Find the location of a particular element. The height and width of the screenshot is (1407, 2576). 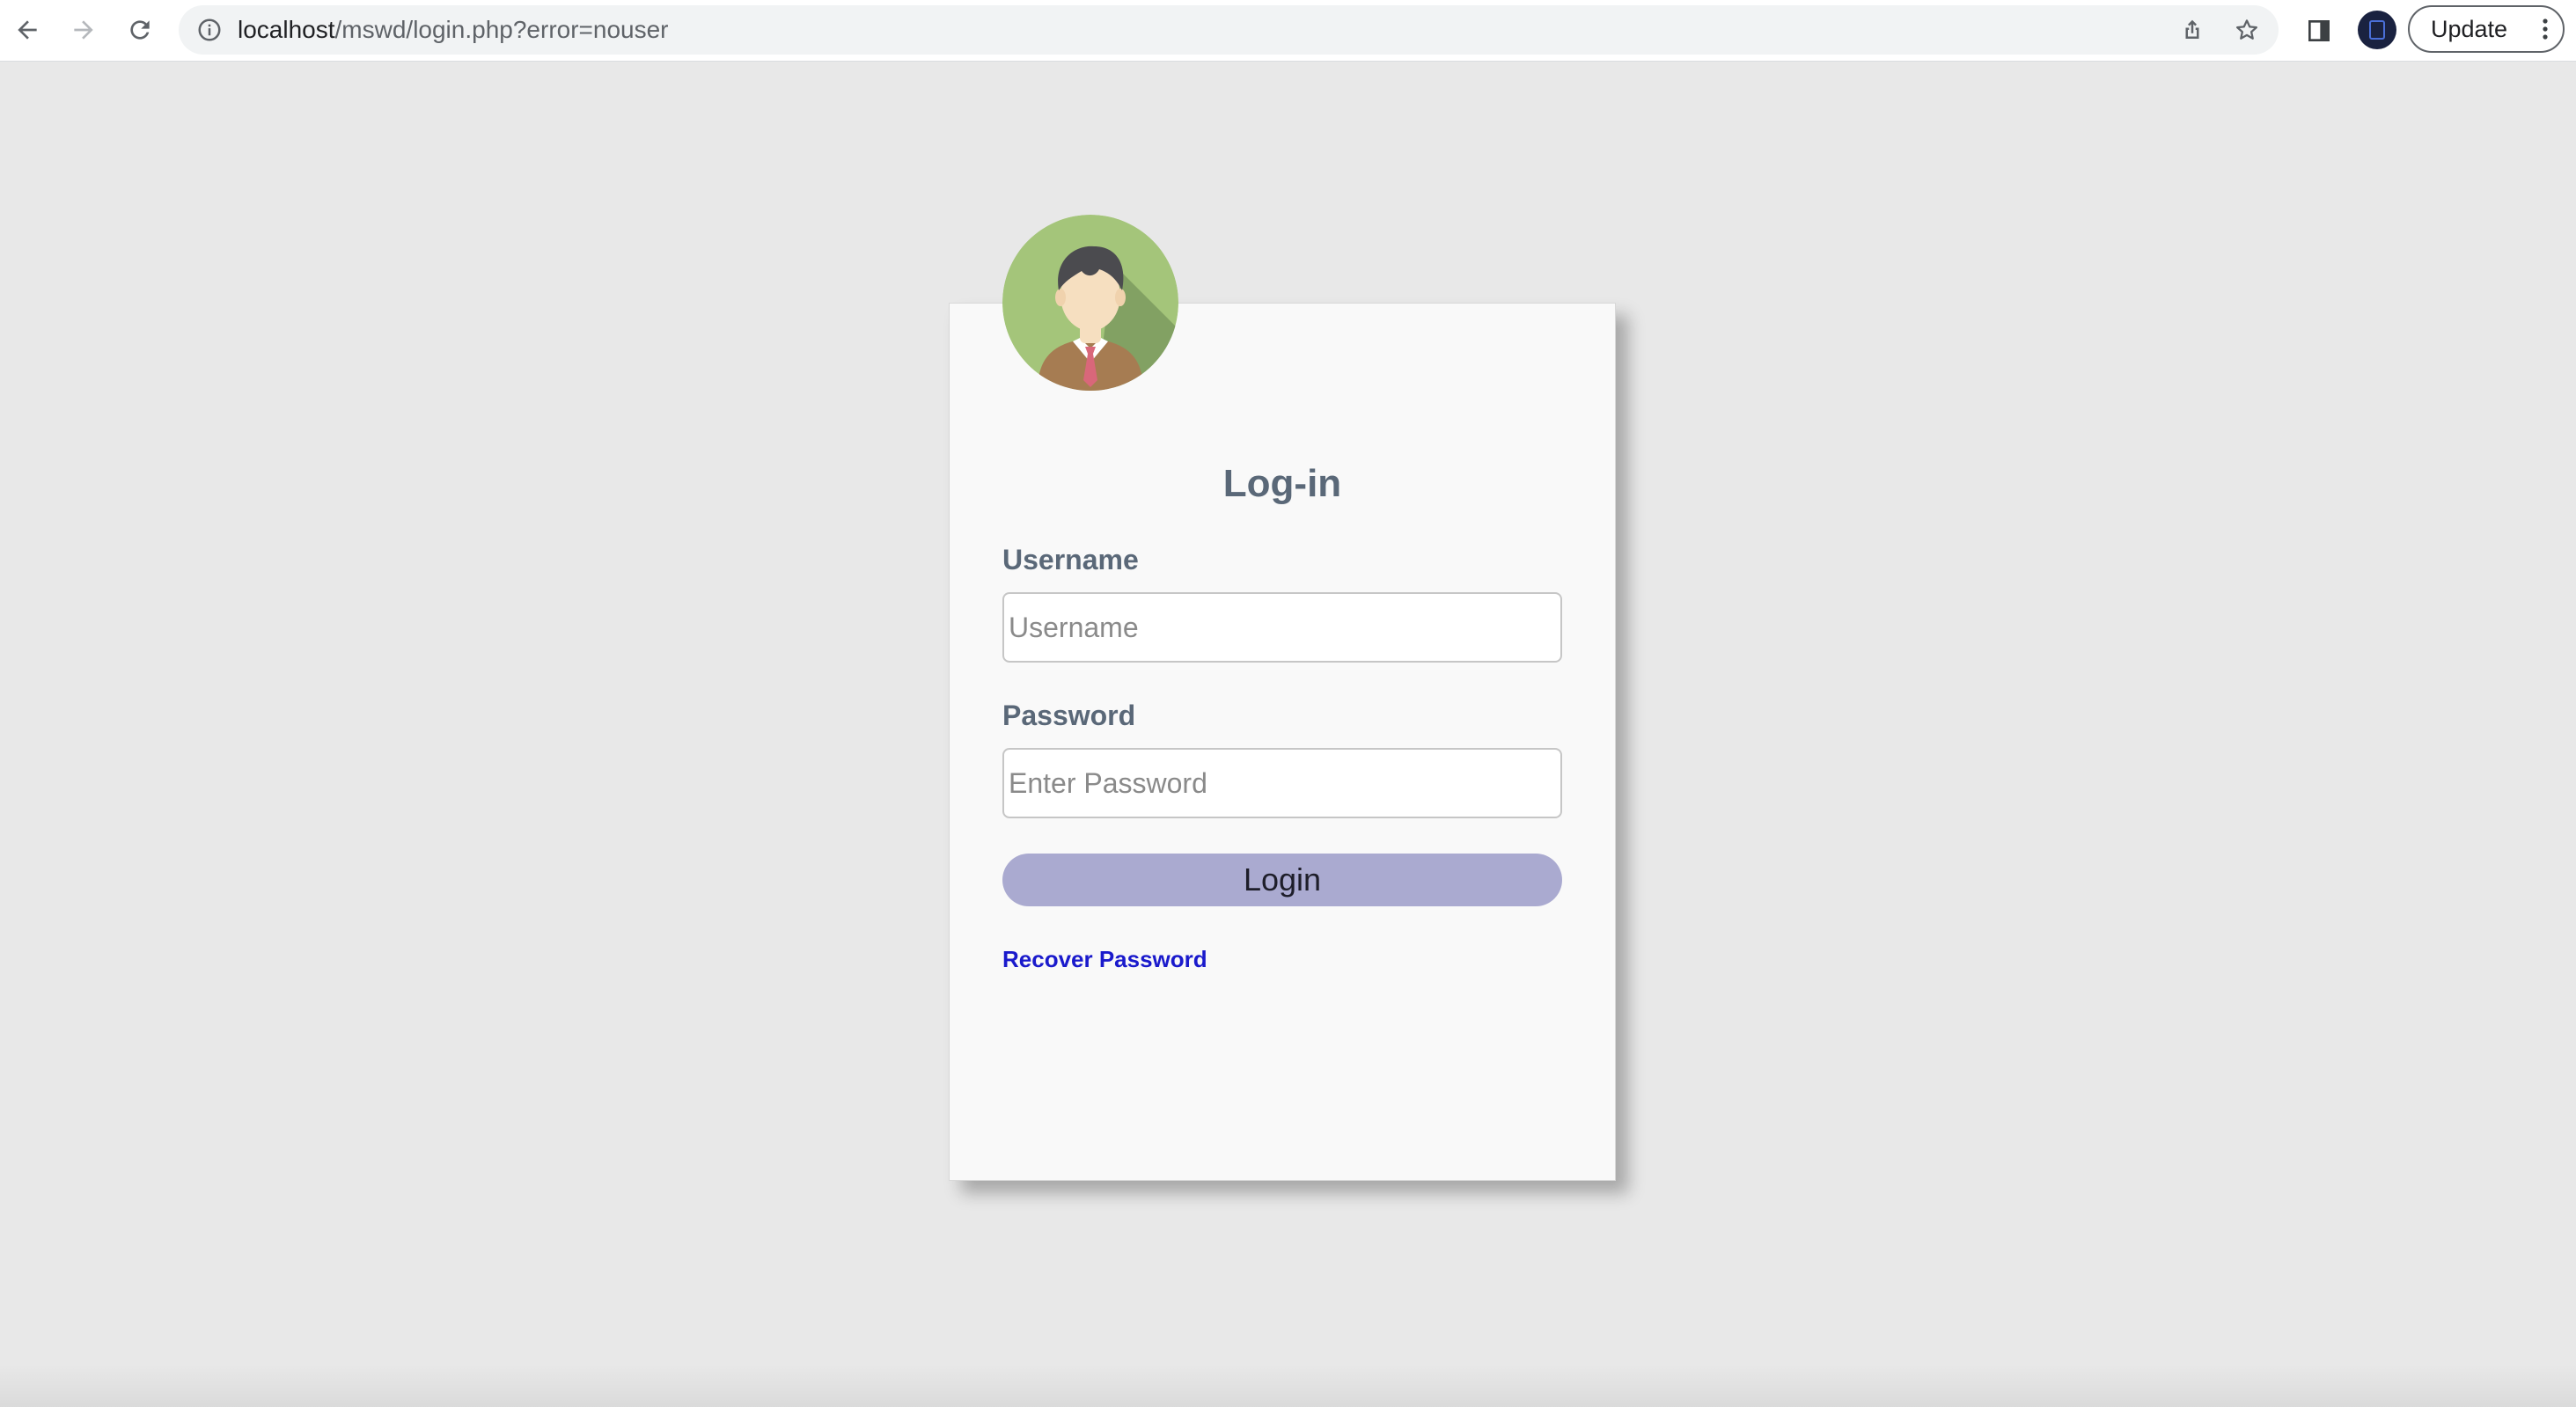

back-button is located at coordinates (27, 30).